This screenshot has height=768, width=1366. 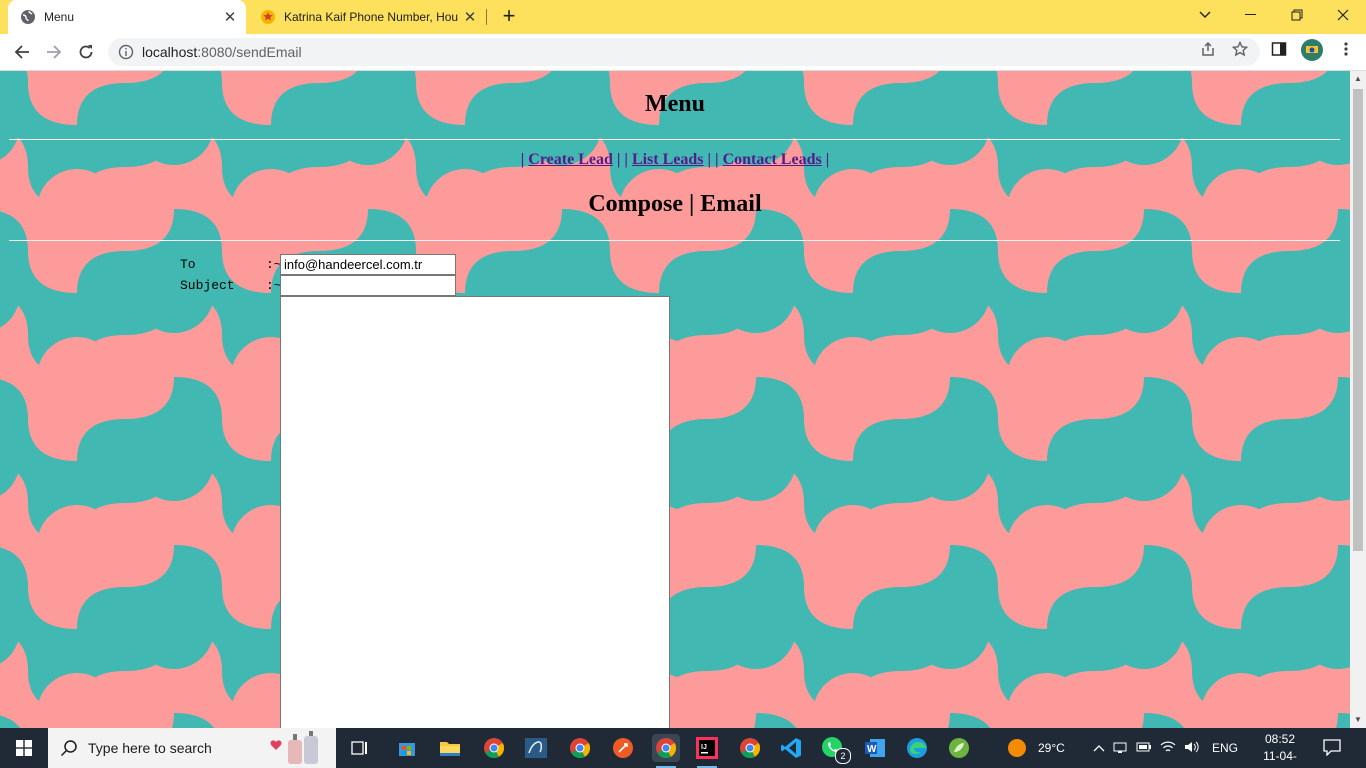 What do you see at coordinates (1168, 748) in the screenshot?
I see `wifi-icon` at bounding box center [1168, 748].